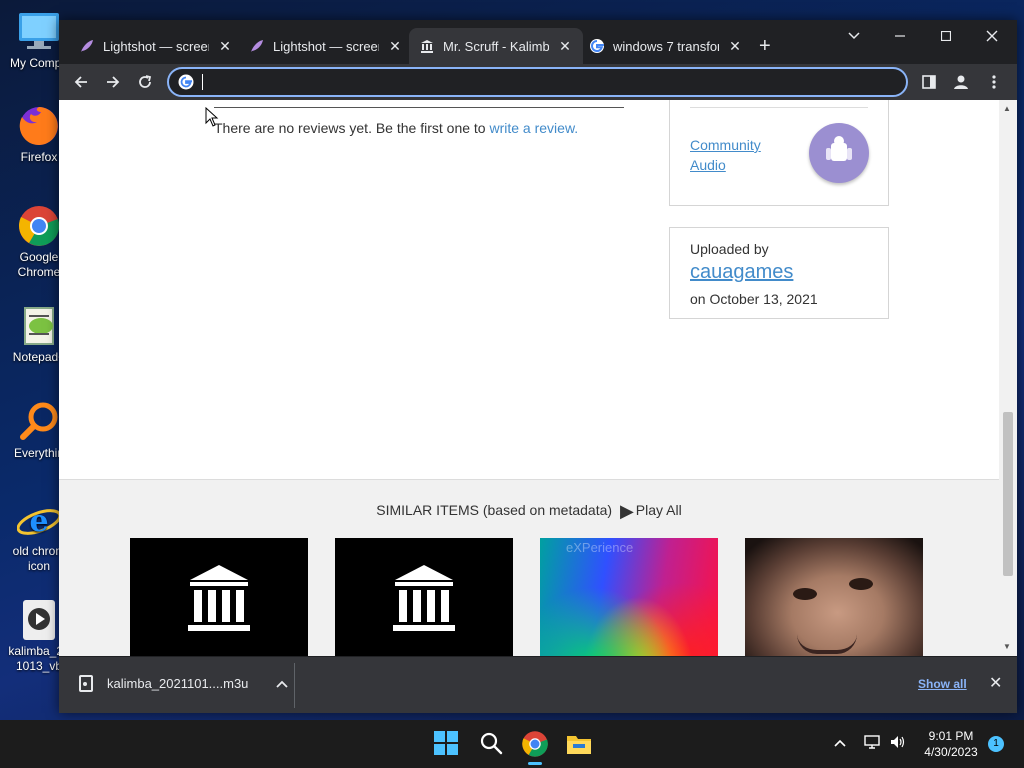  I want to click on volume-icon, so click(897, 744).